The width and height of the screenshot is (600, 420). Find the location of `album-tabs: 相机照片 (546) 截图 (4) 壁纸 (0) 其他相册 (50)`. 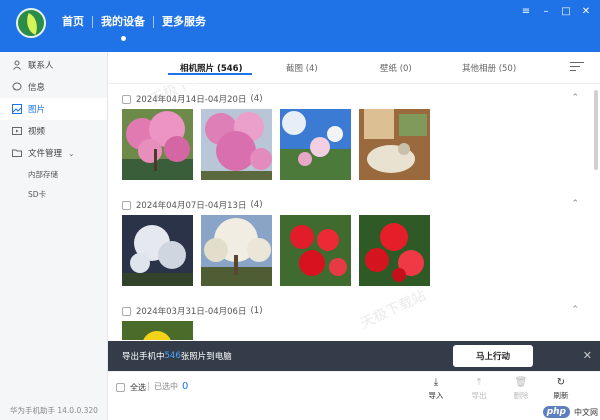

album-tabs: 相机照片 (546) 截图 (4) 壁纸 (0) 其他相册 (50) is located at coordinates (354, 68).